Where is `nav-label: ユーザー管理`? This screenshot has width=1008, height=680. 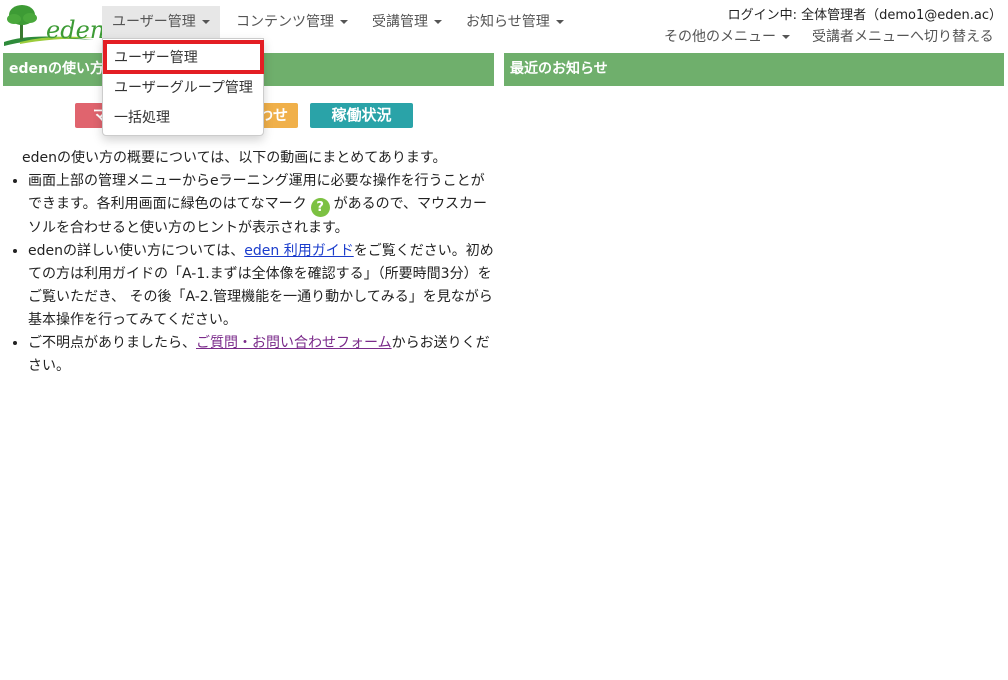 nav-label: ユーザー管理 is located at coordinates (154, 22).